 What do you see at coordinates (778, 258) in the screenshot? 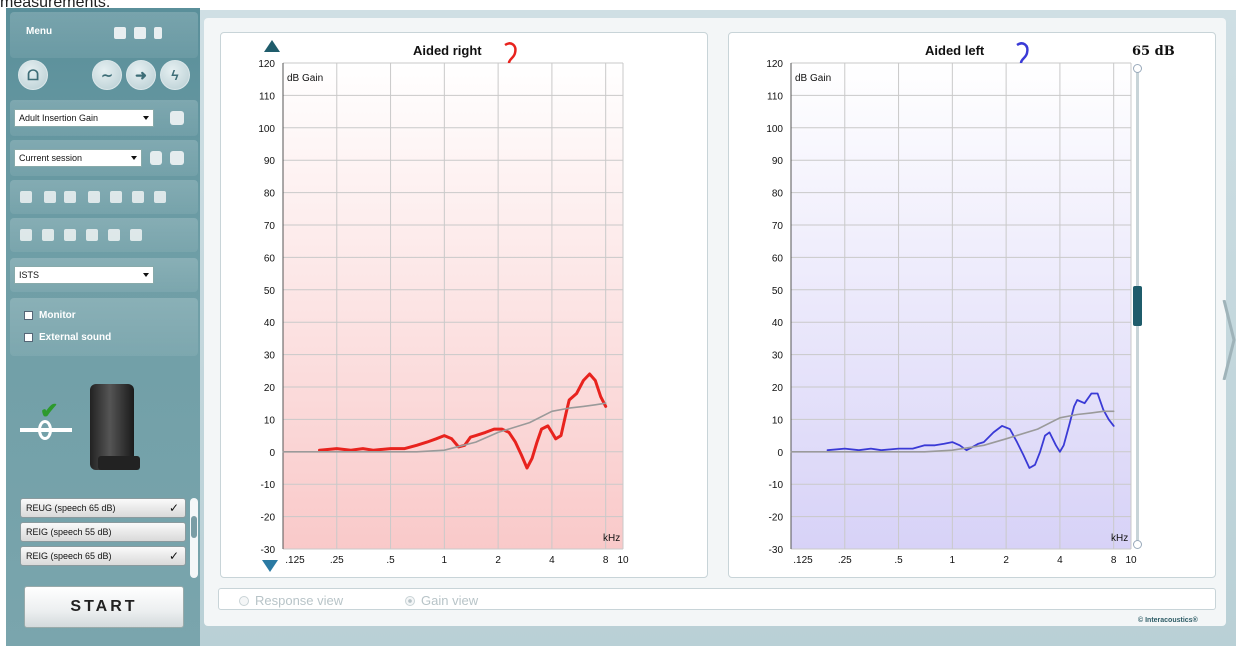
I see `y-tick-label: 60` at bounding box center [778, 258].